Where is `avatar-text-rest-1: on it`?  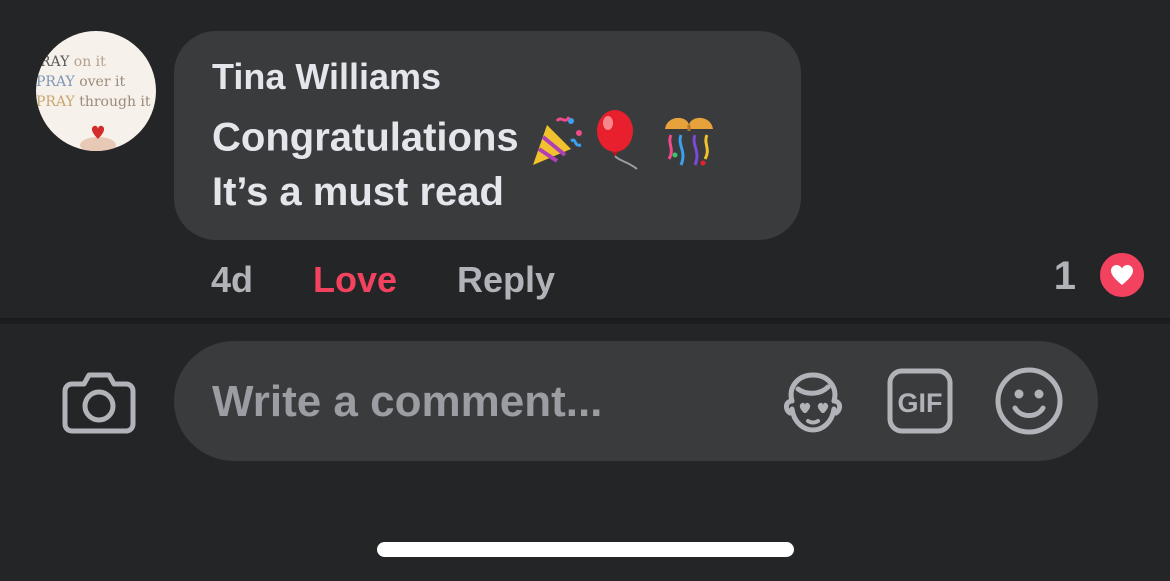 avatar-text-rest-1: on it is located at coordinates (87, 62).